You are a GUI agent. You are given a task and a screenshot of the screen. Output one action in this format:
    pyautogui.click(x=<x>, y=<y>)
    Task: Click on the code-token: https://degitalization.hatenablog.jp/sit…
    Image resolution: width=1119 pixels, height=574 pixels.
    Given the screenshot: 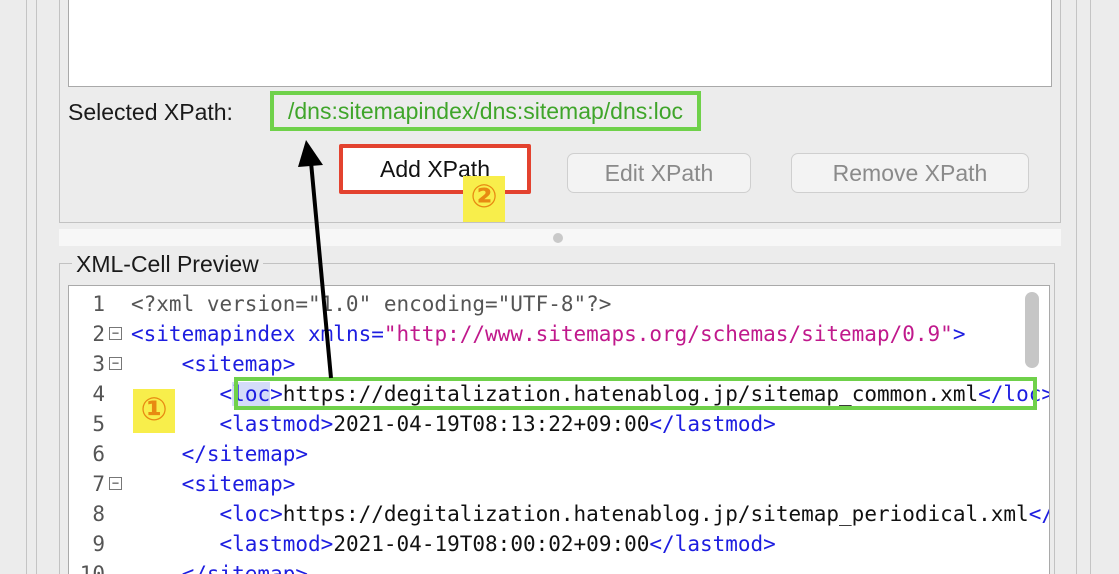 What is the action you would take?
    pyautogui.click(x=655, y=514)
    